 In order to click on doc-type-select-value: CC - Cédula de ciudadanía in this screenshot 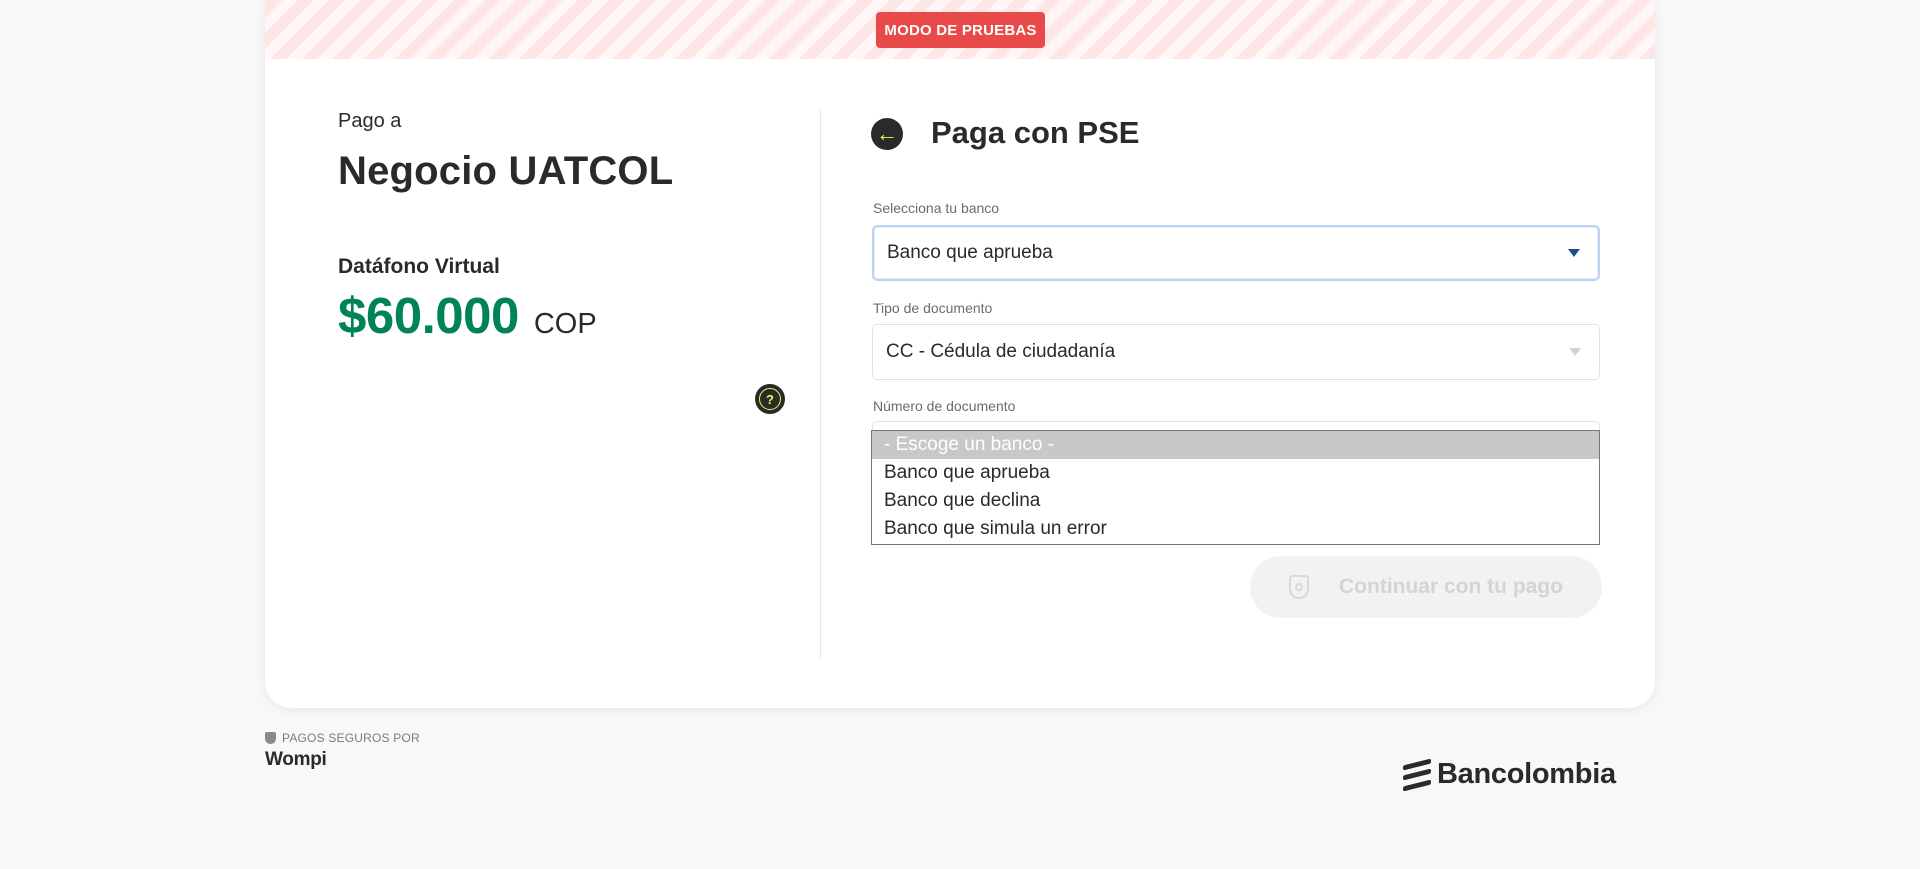, I will do `click(1001, 351)`.